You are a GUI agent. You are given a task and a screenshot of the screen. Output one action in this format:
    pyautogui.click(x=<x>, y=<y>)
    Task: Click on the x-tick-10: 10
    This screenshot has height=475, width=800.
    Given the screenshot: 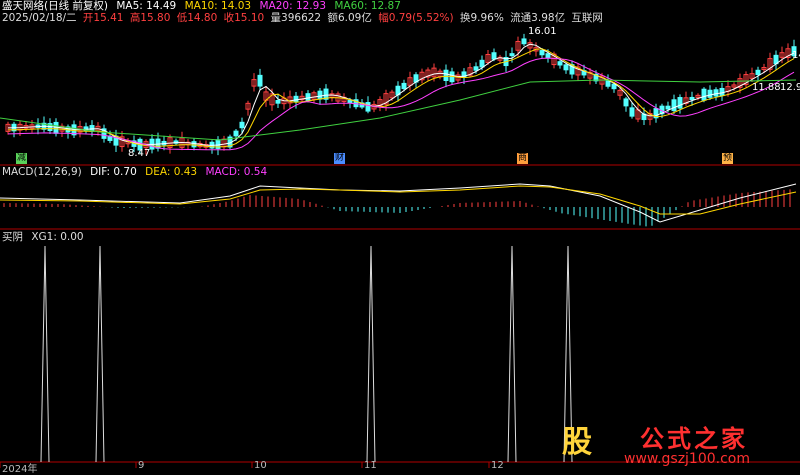 What is the action you would take?
    pyautogui.click(x=260, y=465)
    